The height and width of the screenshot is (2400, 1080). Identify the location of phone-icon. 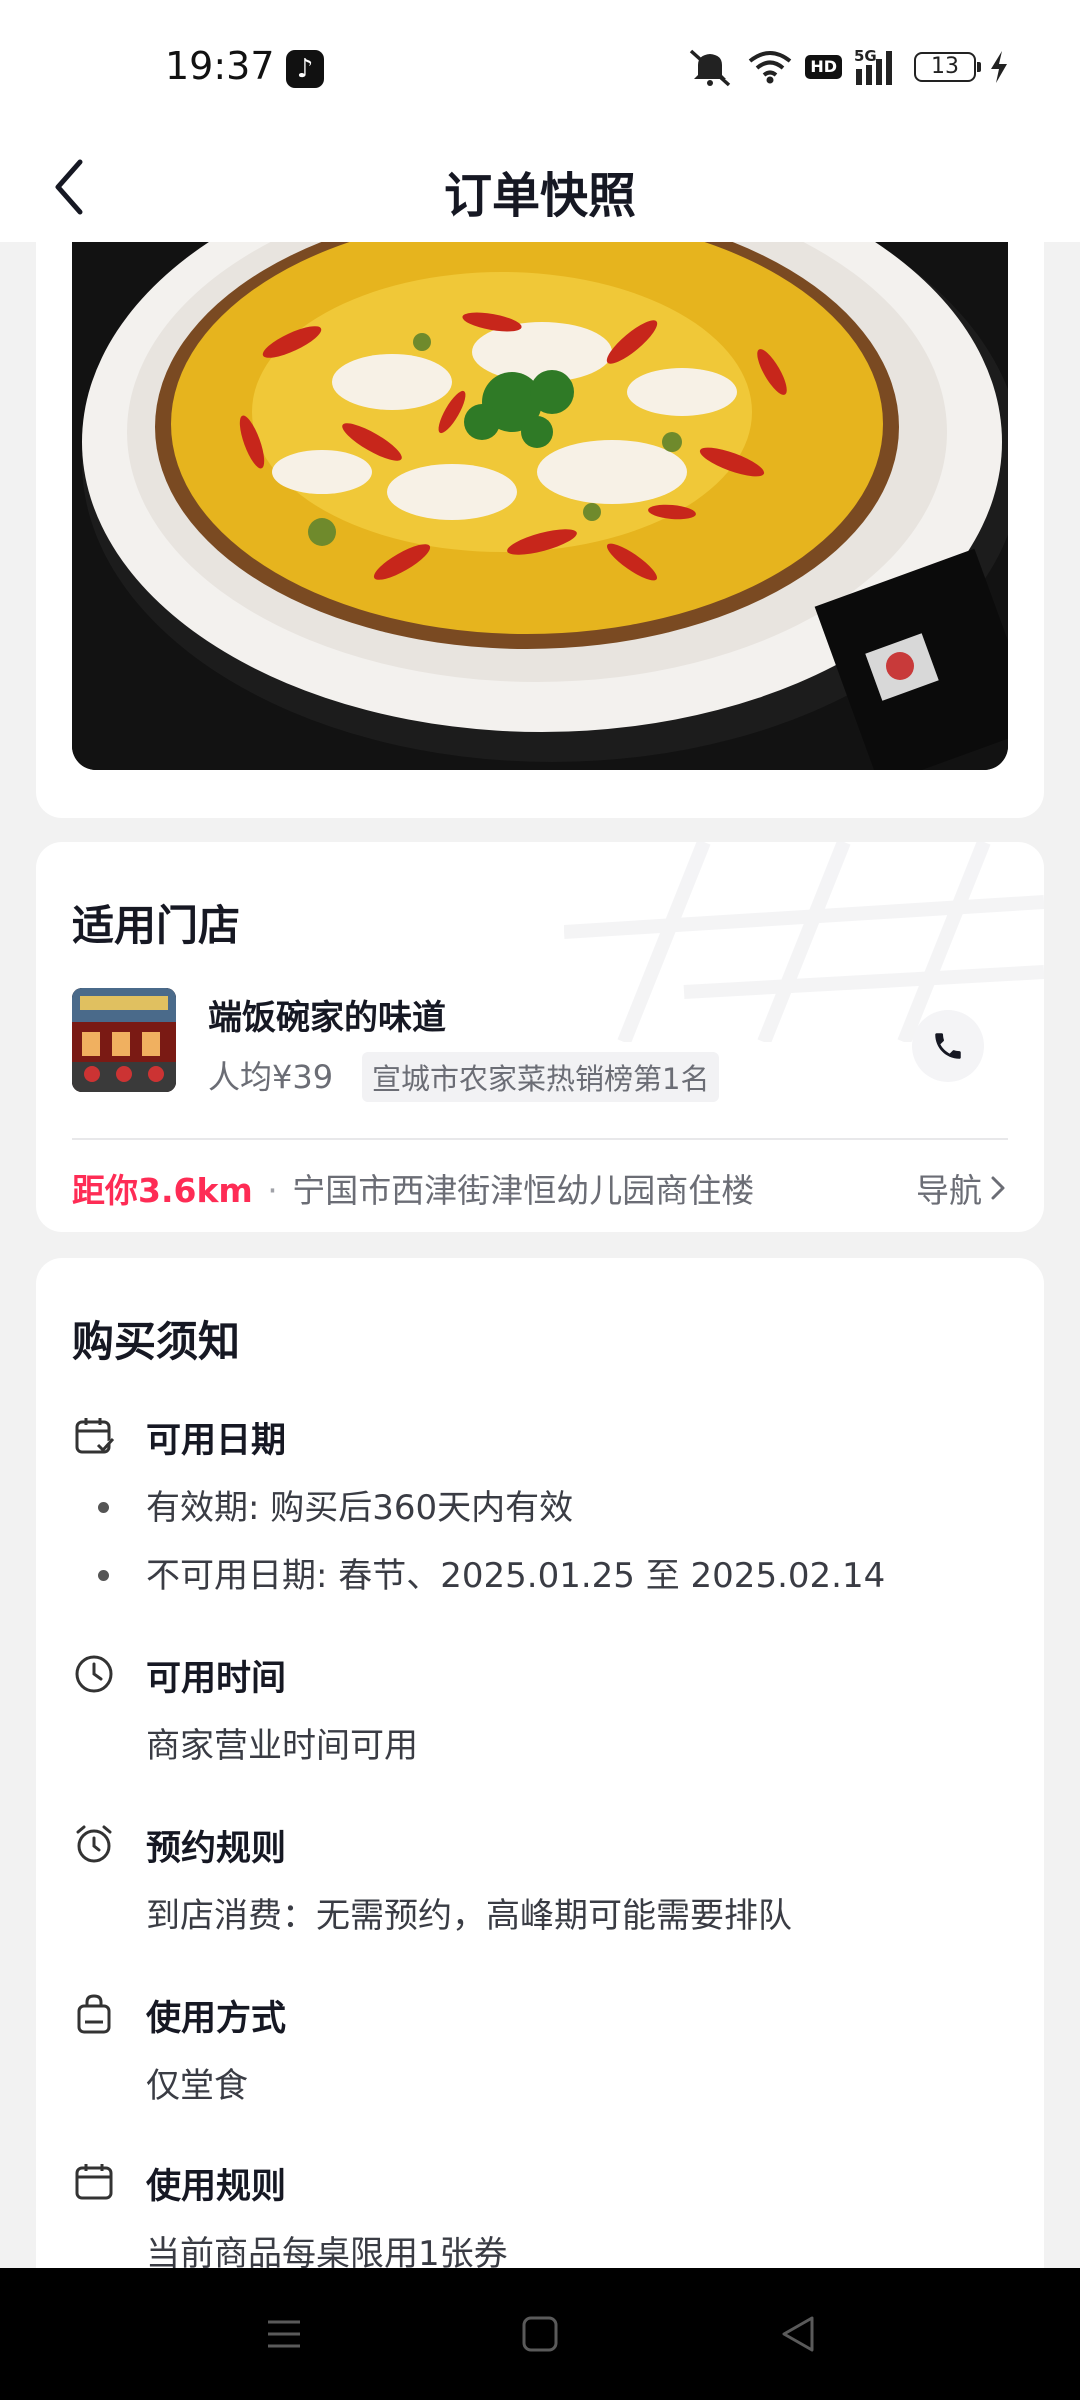
(948, 1046).